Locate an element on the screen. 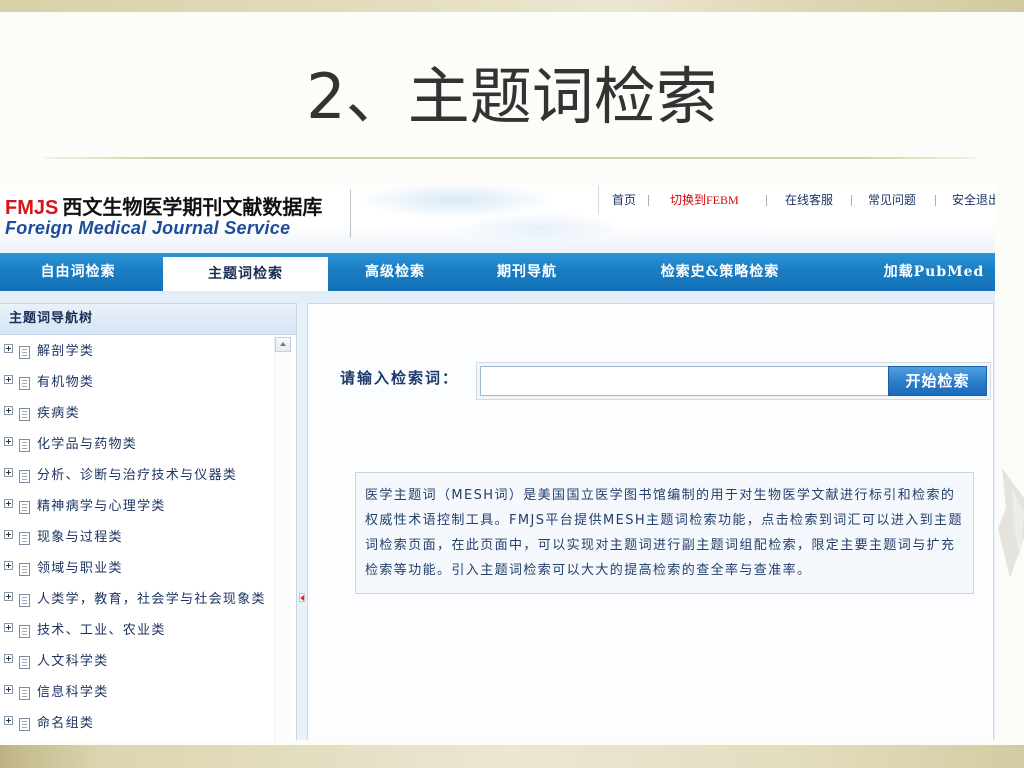 The width and height of the screenshot is (1024, 768). main-nav: 自由词检索 主题词检索 高级检索 期刊导航 检索史&策略检索 加载PubMed is located at coordinates (497, 272).